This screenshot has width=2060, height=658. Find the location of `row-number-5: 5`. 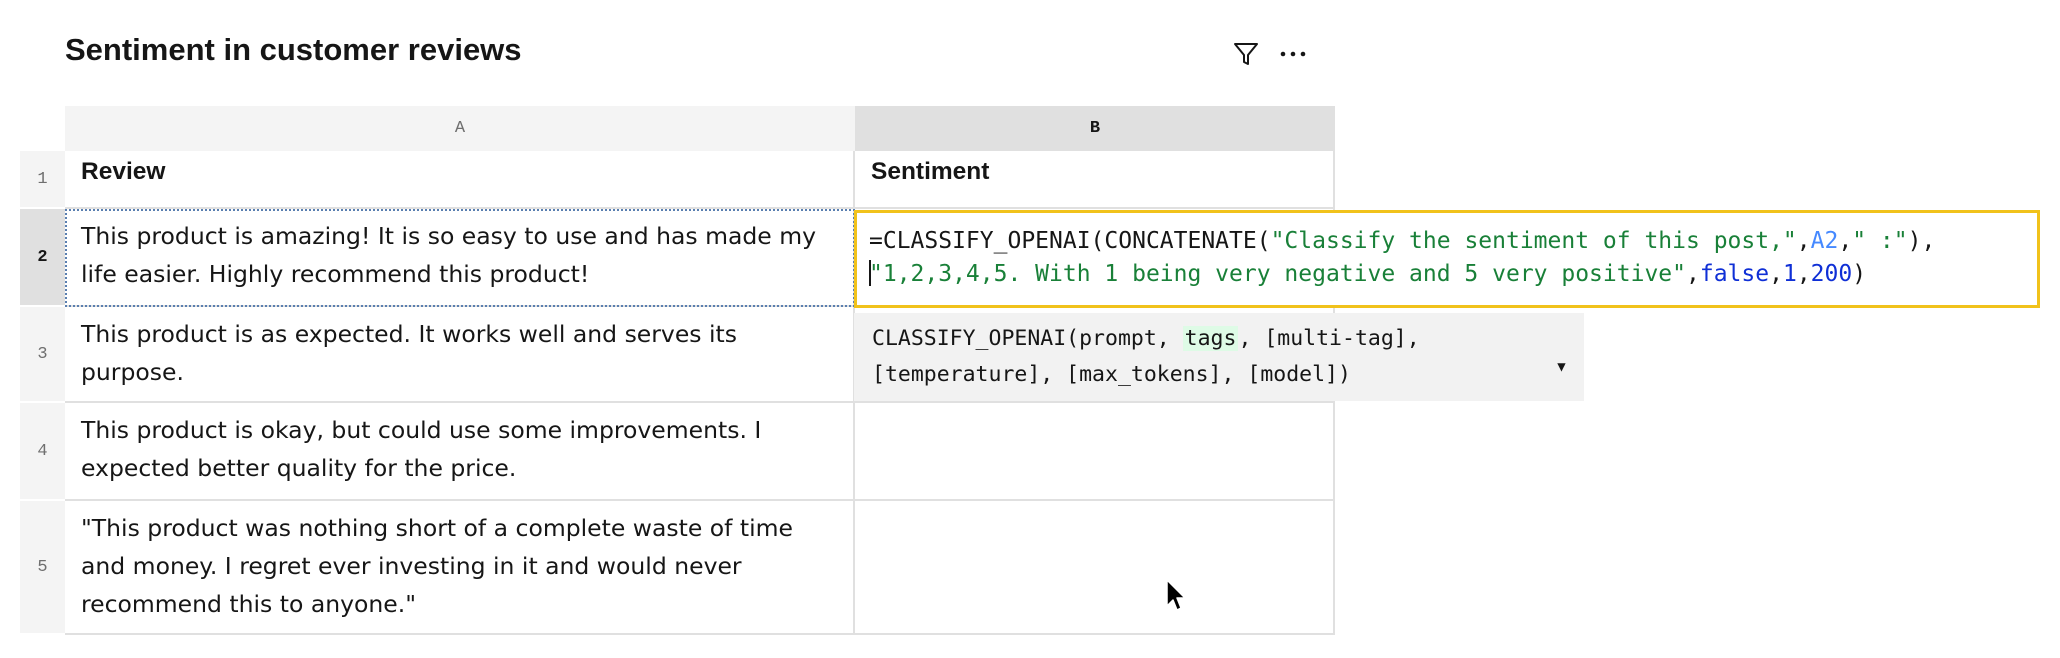

row-number-5: 5 is located at coordinates (42, 568).